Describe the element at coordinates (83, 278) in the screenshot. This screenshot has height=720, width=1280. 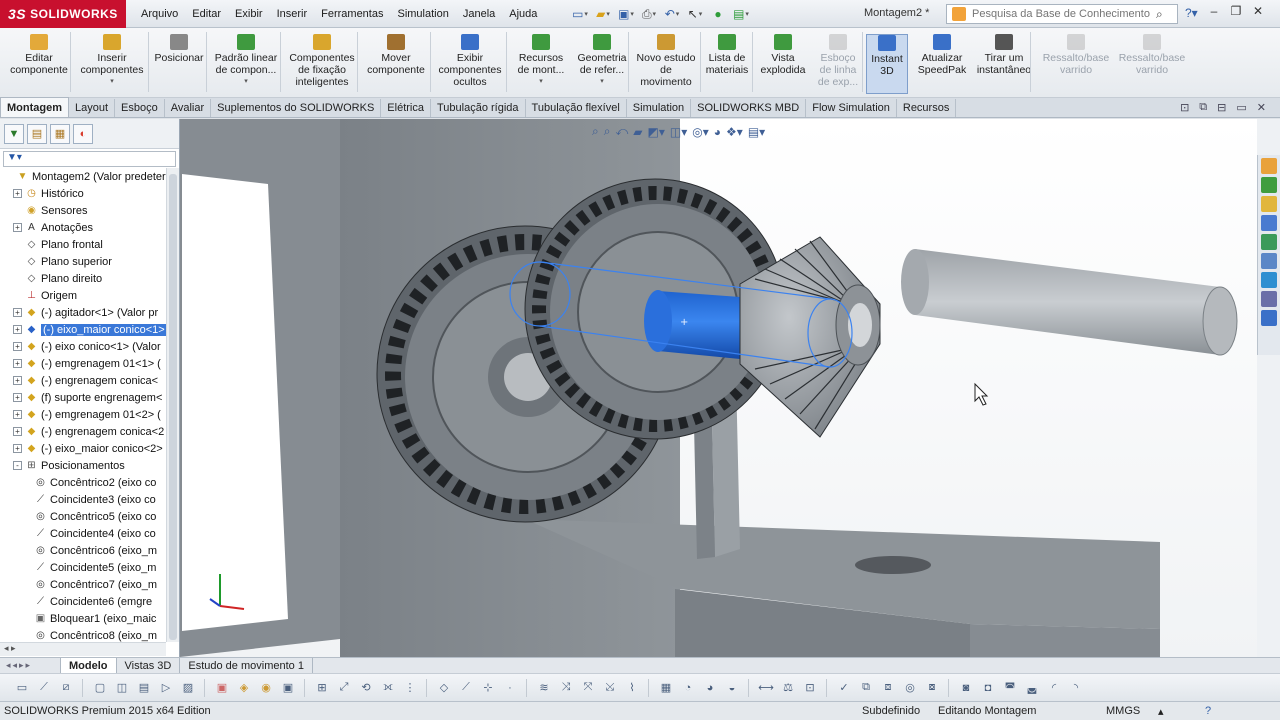
I see `tree-node: ◇ Plano direito` at that location.